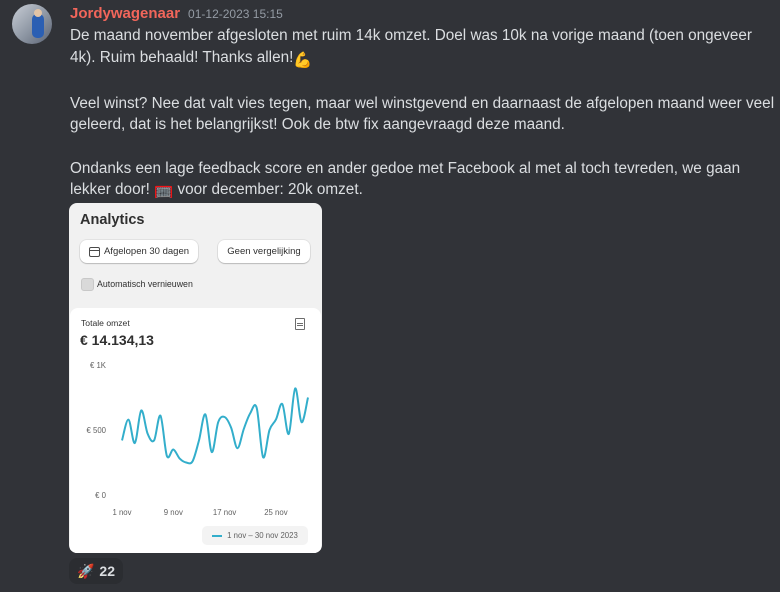 This screenshot has width=780, height=592. Describe the element at coordinates (121, 512) in the screenshot. I see `x-tick-label: 1 nov` at that location.